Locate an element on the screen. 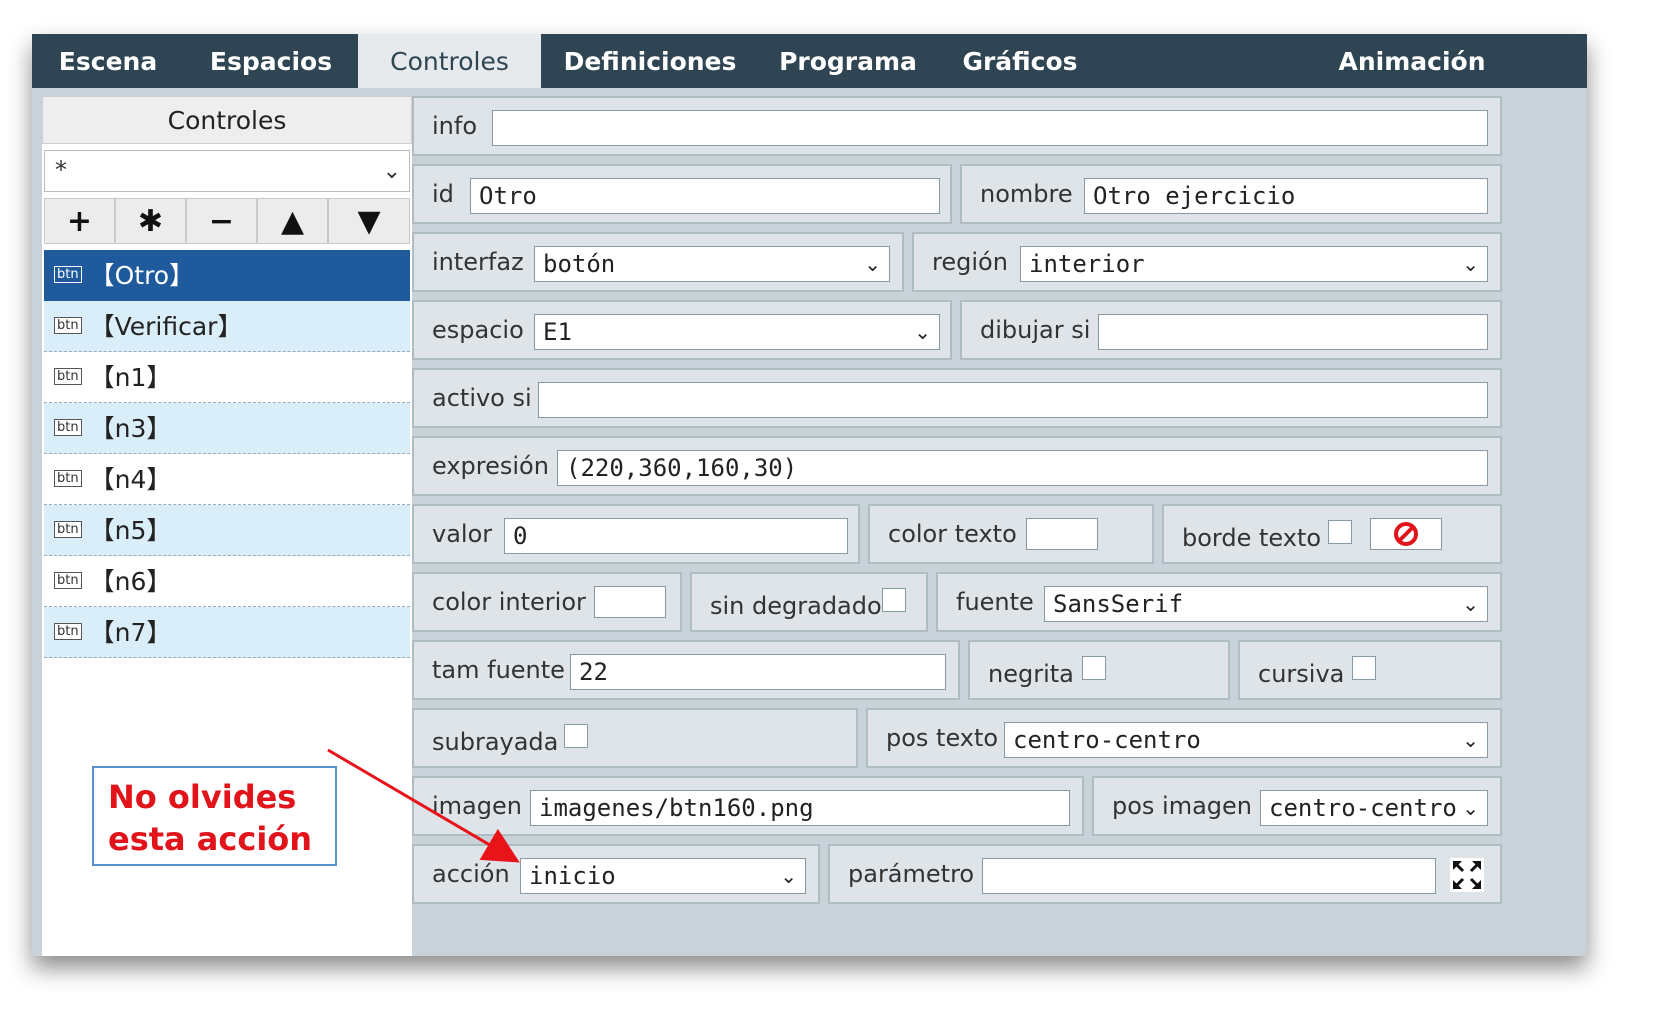 The height and width of the screenshot is (1022, 1655). activo-si-input is located at coordinates (1013, 400).